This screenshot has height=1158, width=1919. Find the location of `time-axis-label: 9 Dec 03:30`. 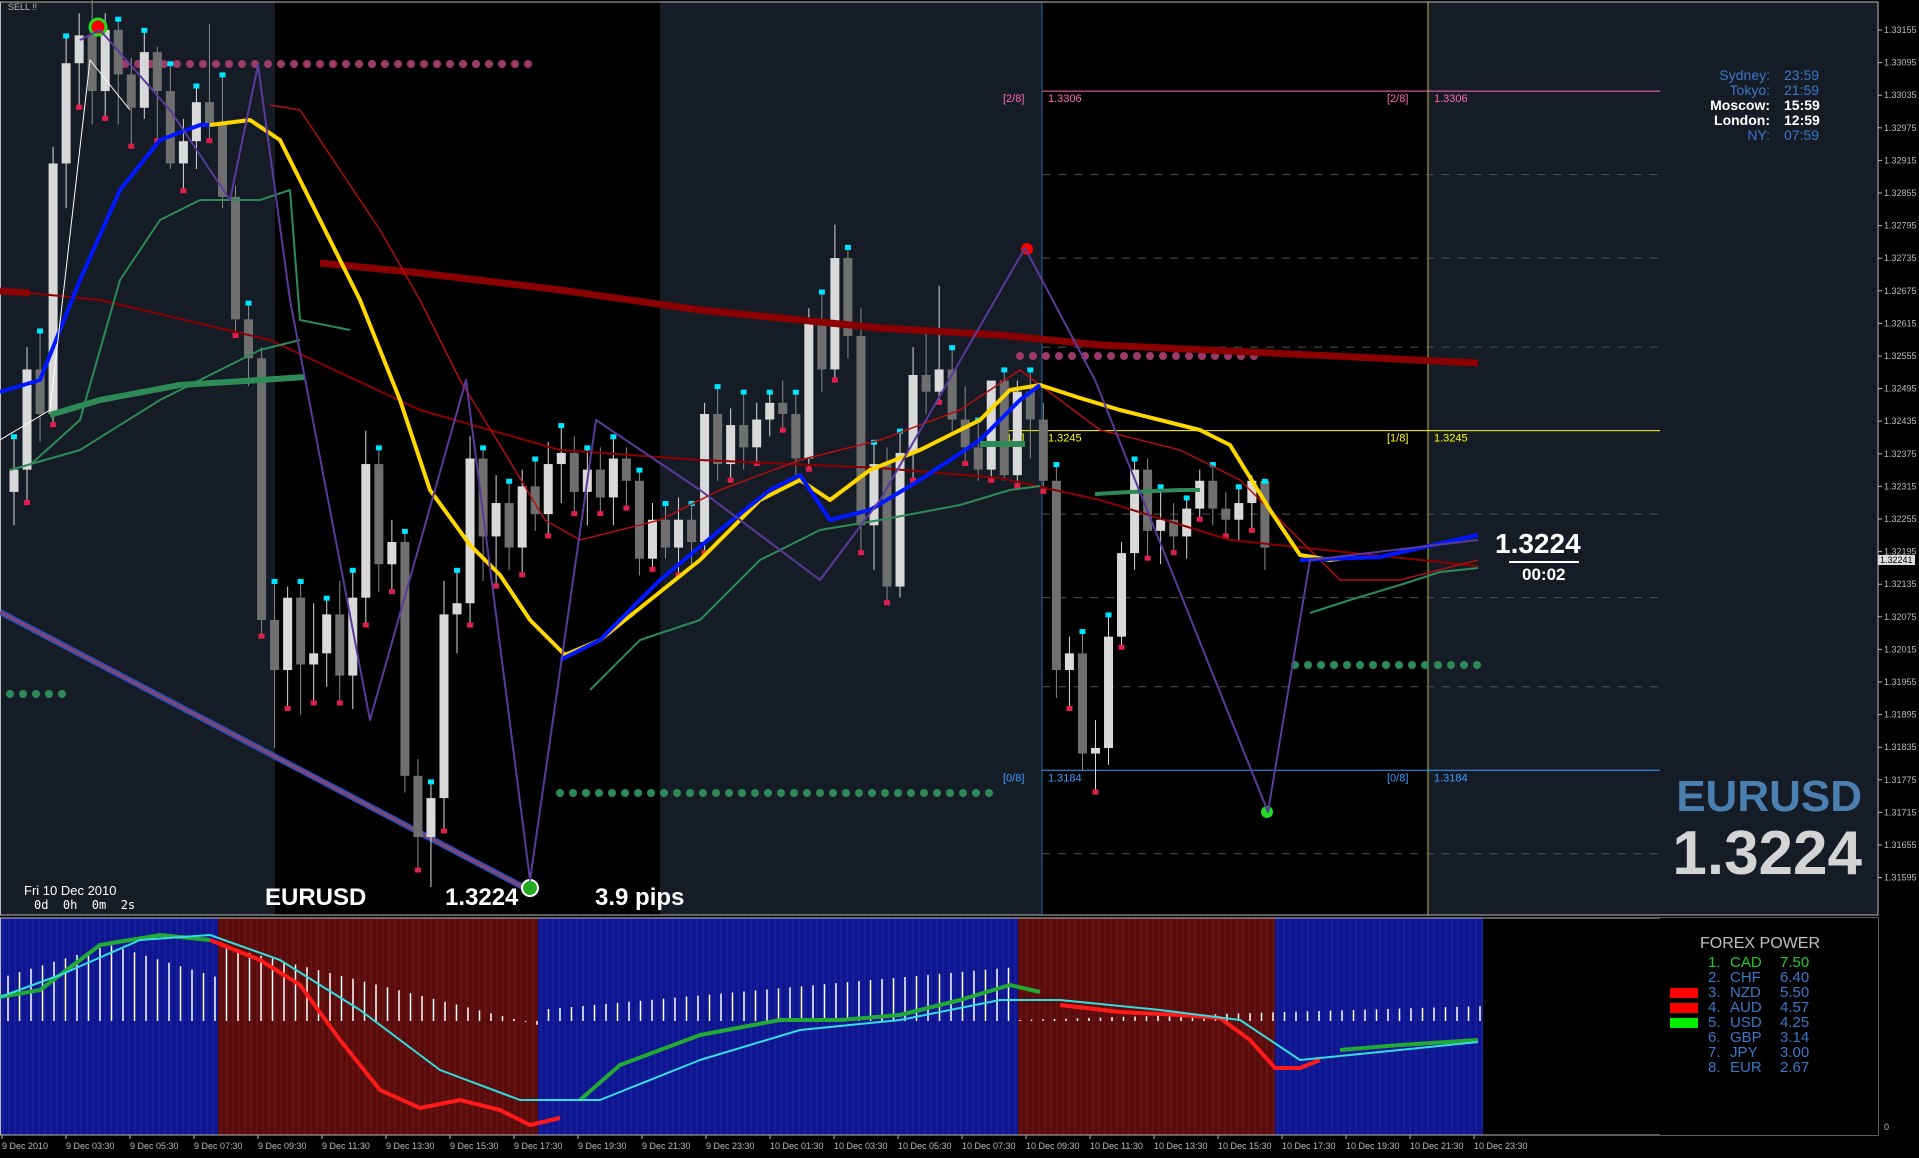

time-axis-label: 9 Dec 03:30 is located at coordinates (90, 1146).